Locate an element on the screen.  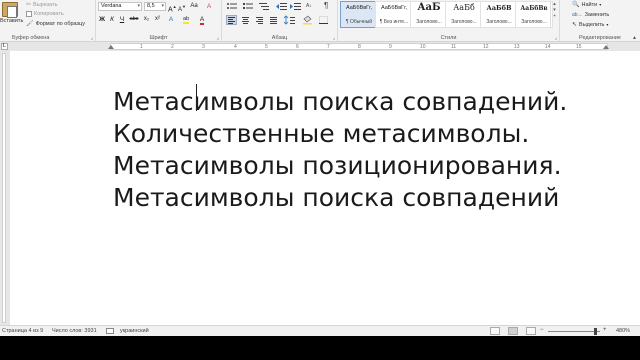
underline-label: Ч is located at coordinates (122, 19).